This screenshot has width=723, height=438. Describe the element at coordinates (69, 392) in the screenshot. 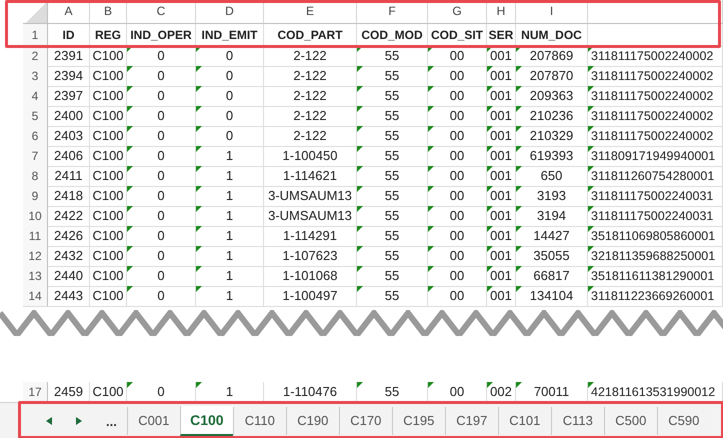

I see `table-cell: 2459` at that location.